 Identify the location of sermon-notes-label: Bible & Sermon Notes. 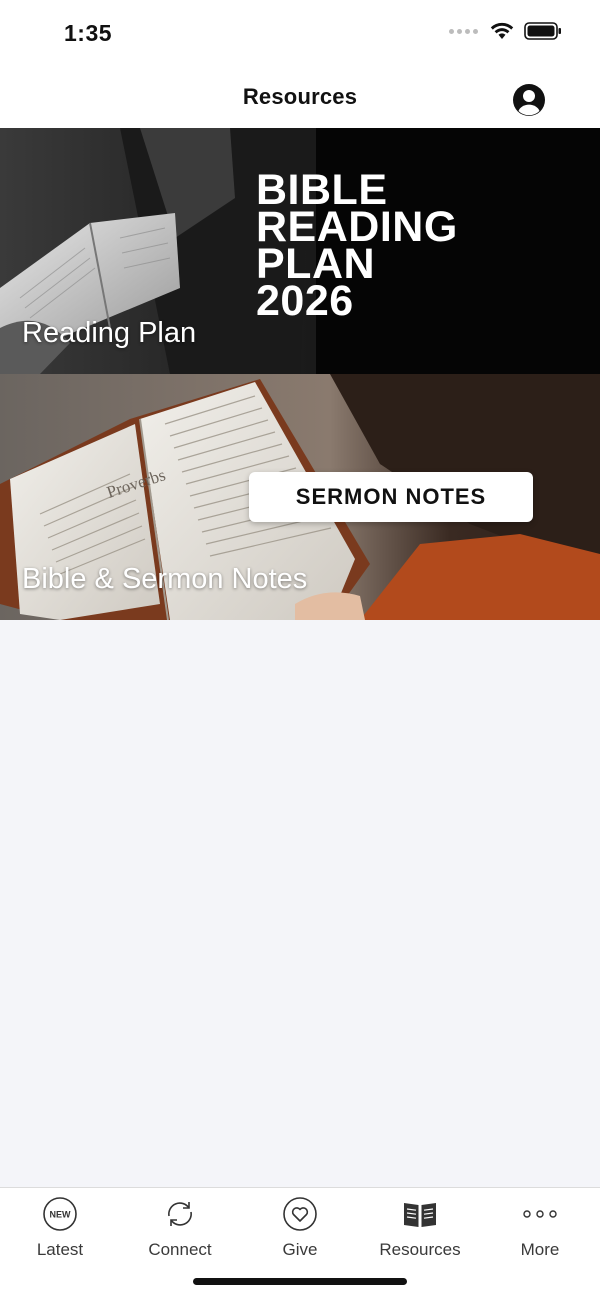
(165, 579).